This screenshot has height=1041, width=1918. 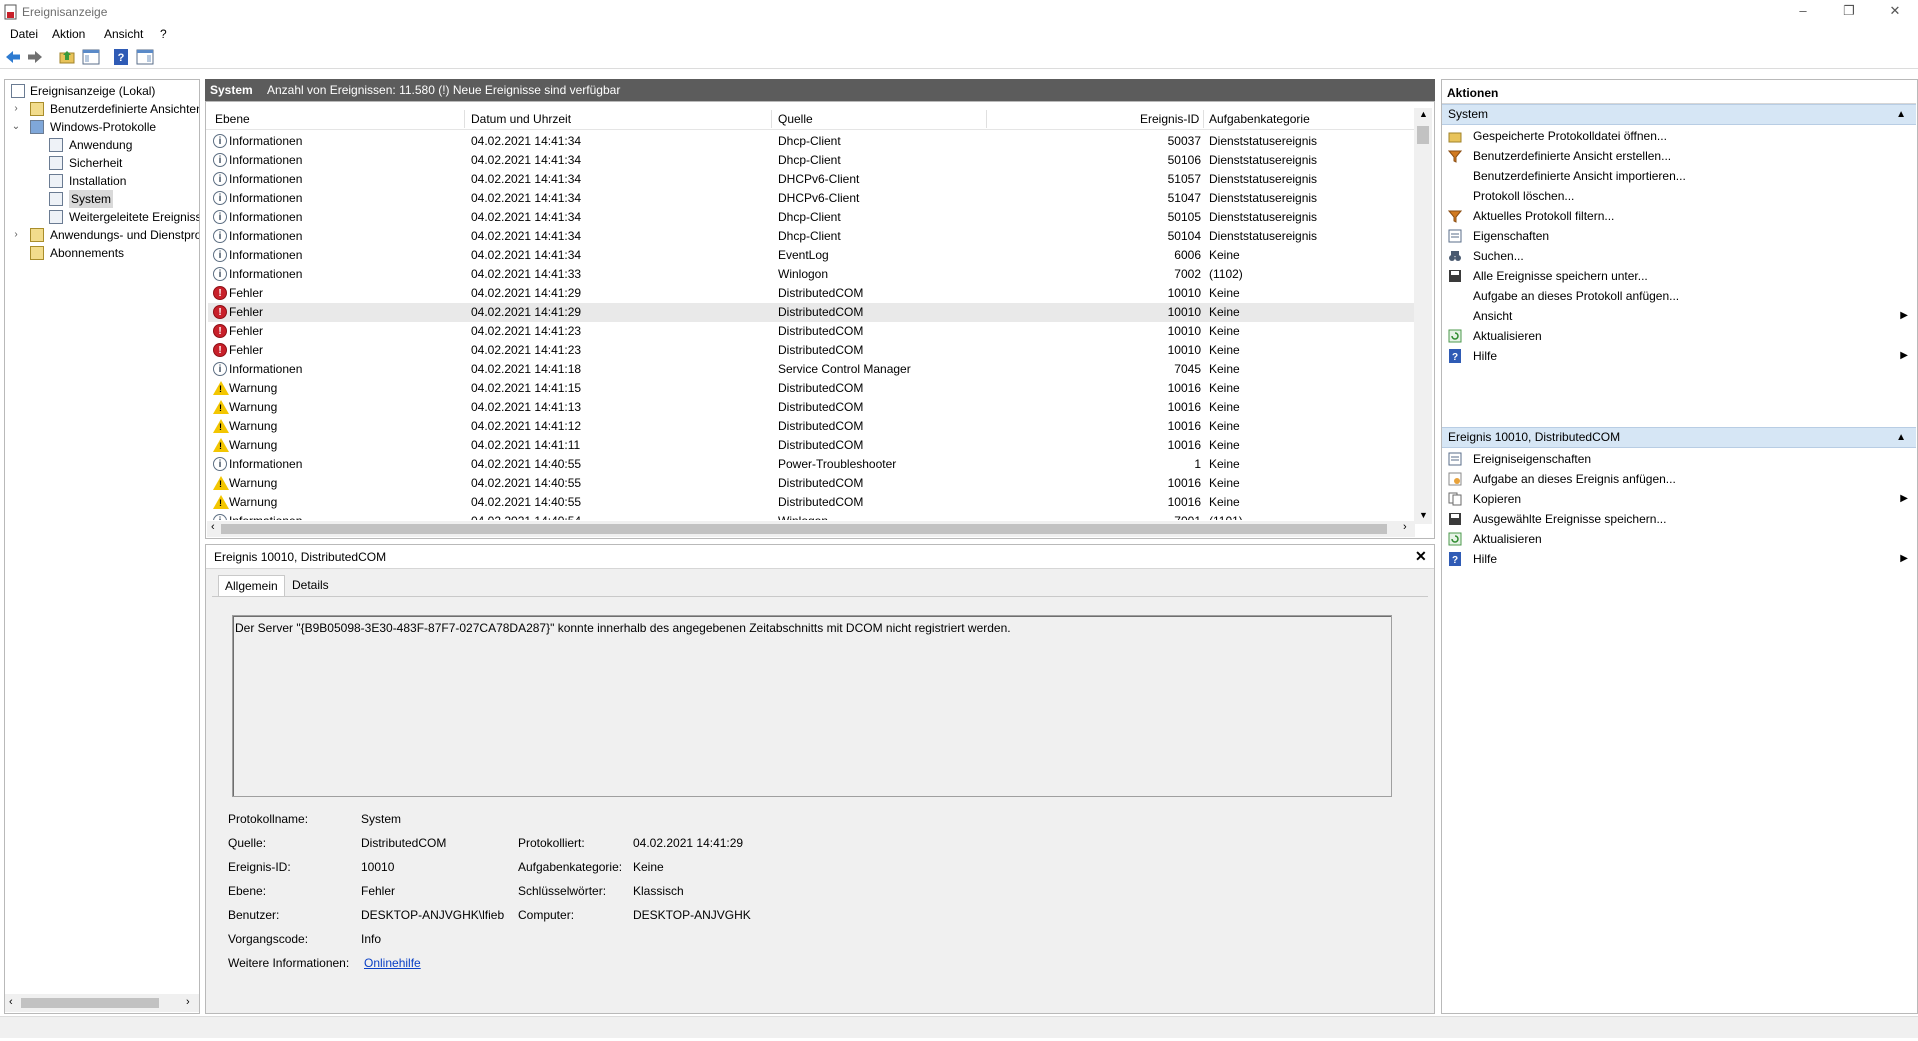 I want to click on tree-horizontal-scrollbar: ‹ ›, so click(x=102, y=1003).